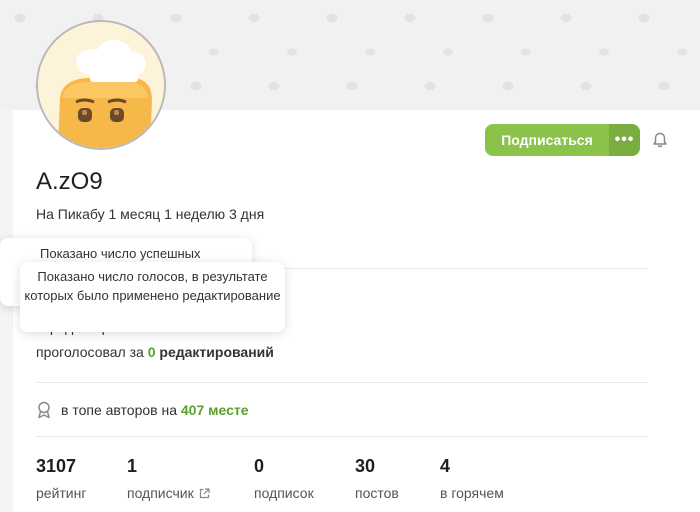 Image resolution: width=700 pixels, height=512 pixels. What do you see at coordinates (56, 466) in the screenshot?
I see `stat-value: 3107` at bounding box center [56, 466].